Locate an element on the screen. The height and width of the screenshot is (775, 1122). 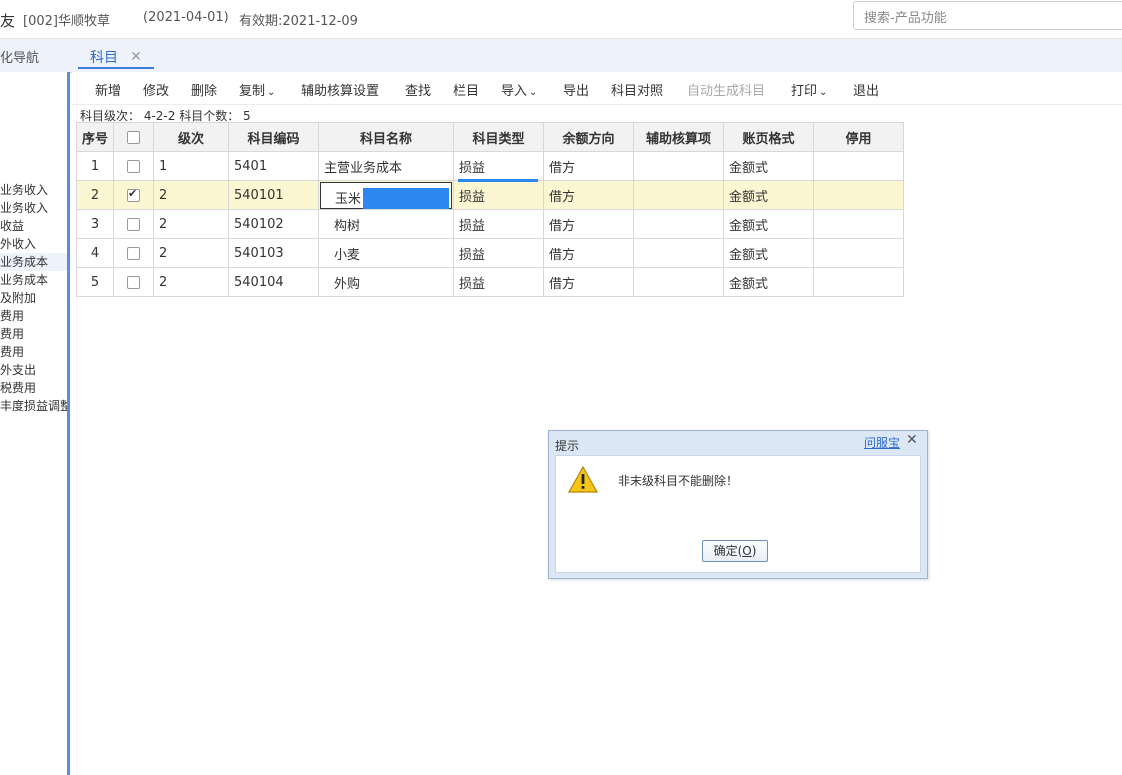
tab-accounts-label: 科目 is located at coordinates (104, 58).